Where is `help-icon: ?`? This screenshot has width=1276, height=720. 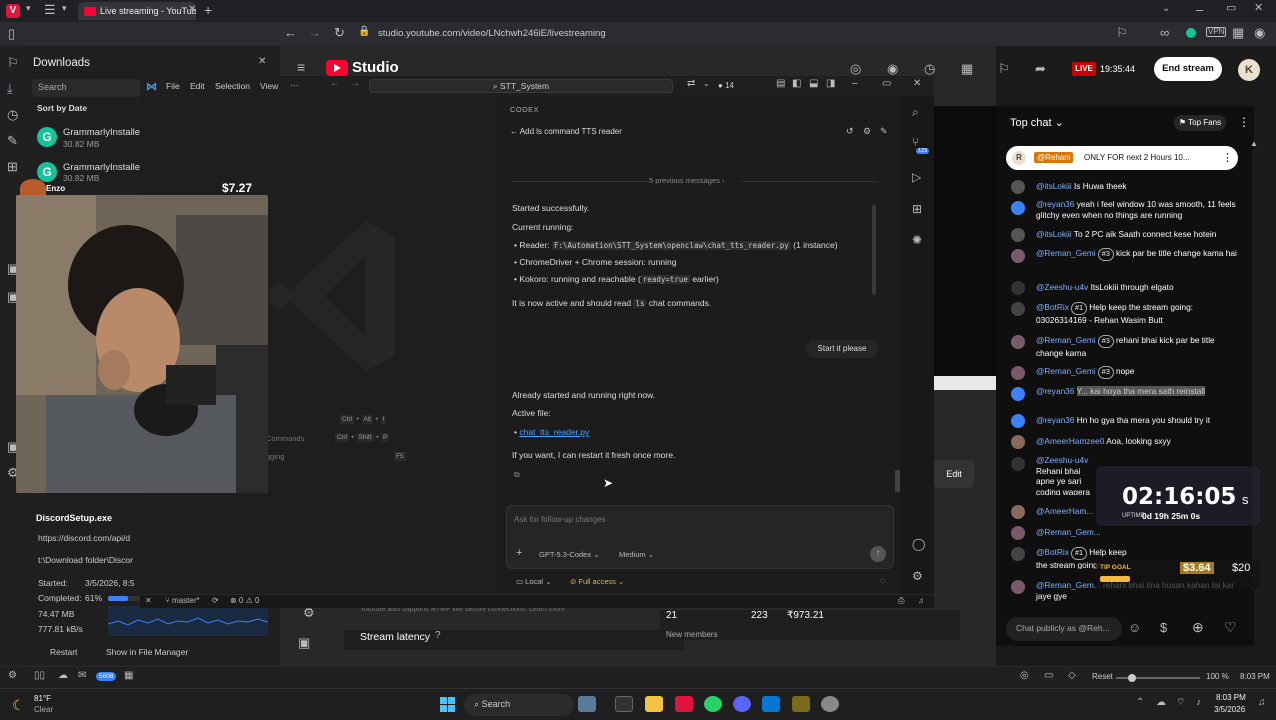 help-icon: ? is located at coordinates (438, 636).